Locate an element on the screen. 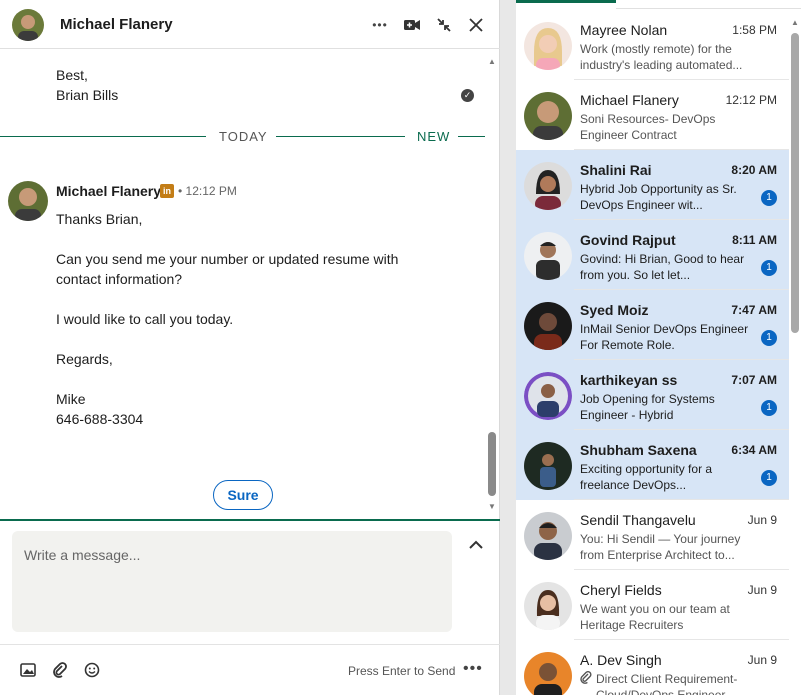 The image size is (801, 695). scroll-down-arrow: ▼ is located at coordinates (492, 507).